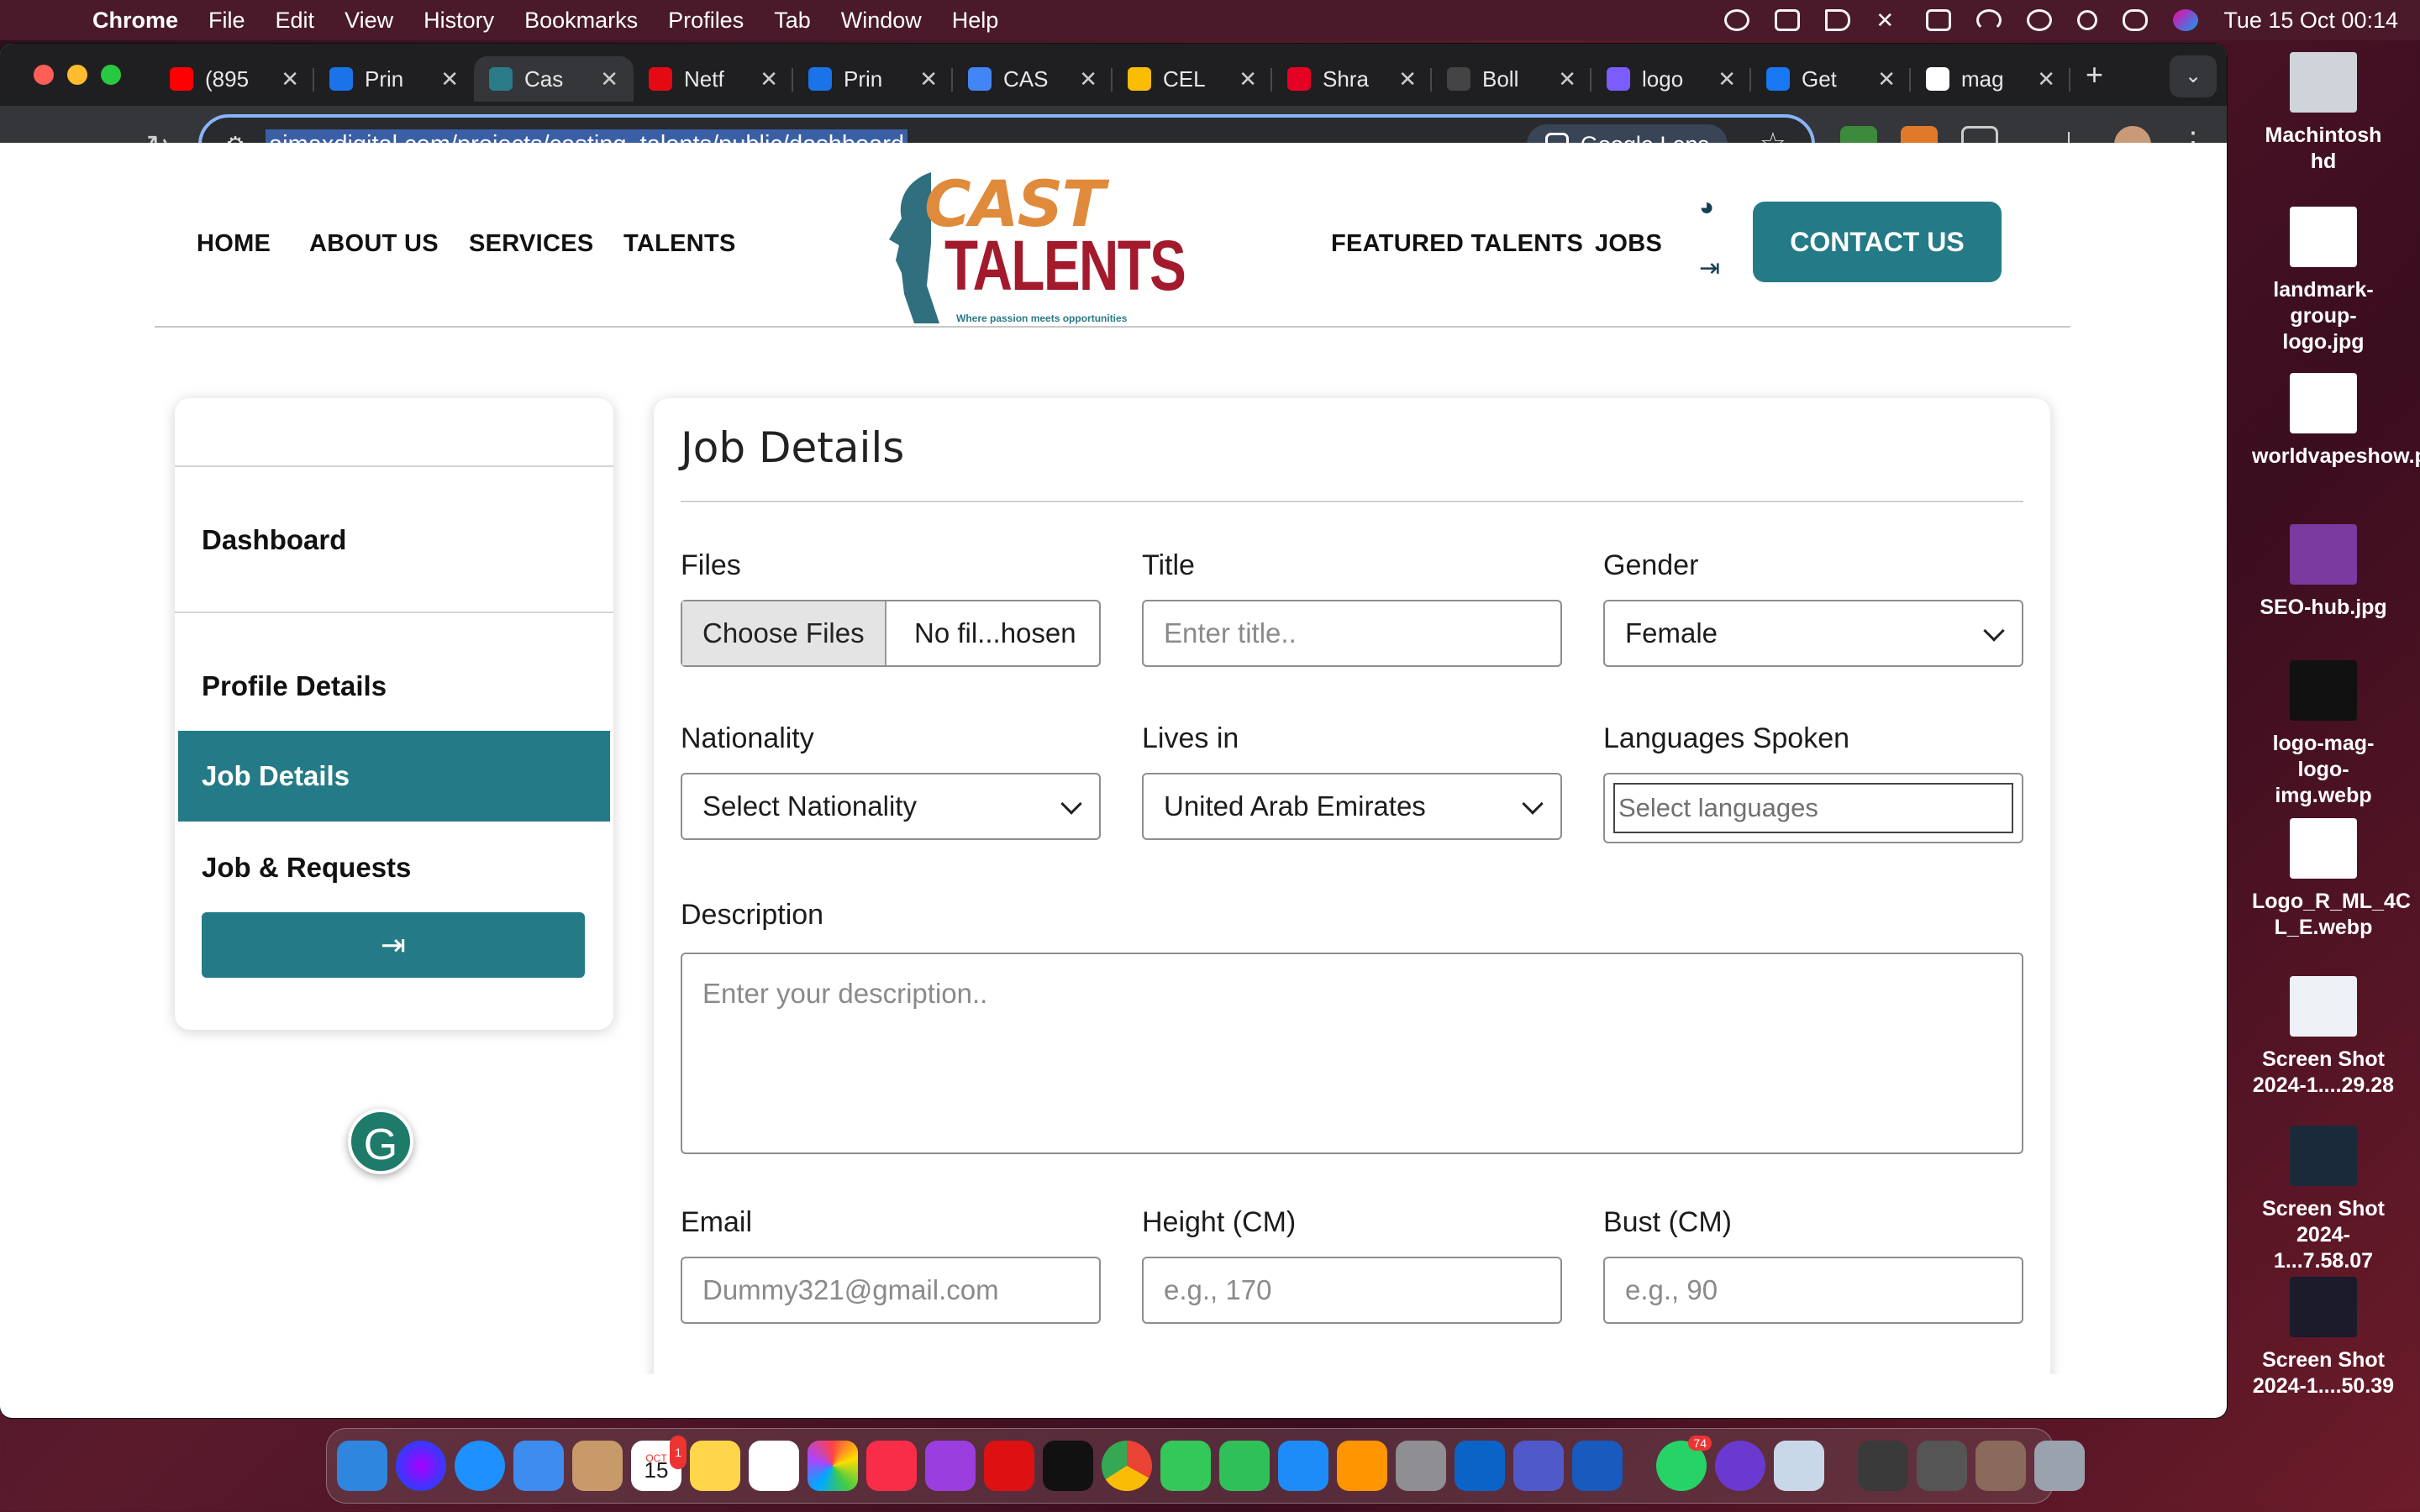  I want to click on word-icon, so click(1597, 1466).